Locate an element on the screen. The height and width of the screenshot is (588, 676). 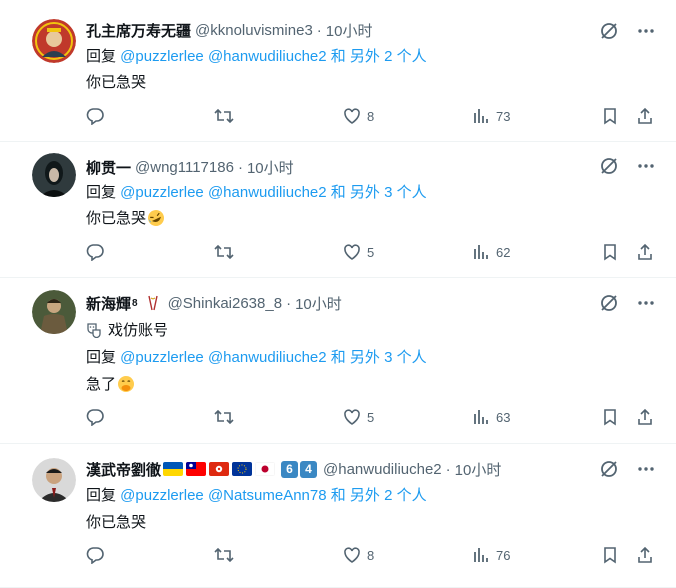
display-name: 柳贯一 is located at coordinates (108, 167).